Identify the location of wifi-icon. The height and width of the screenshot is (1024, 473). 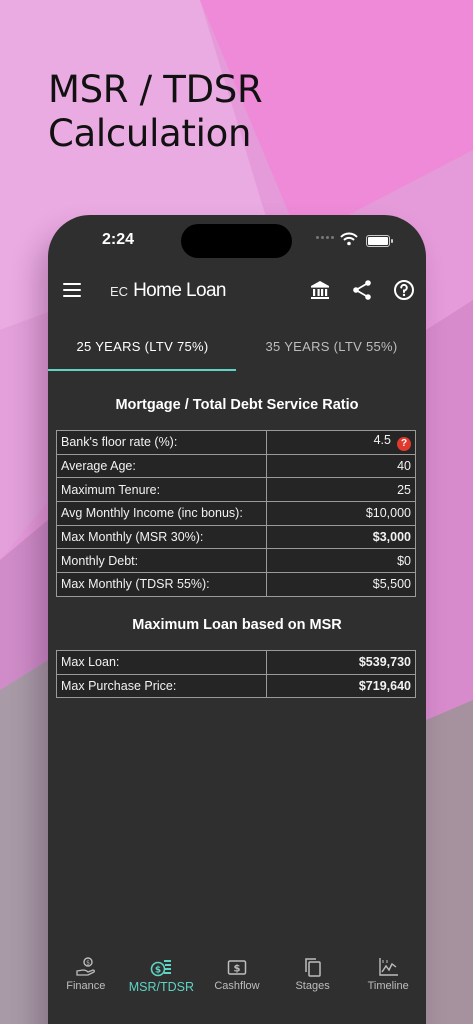
(349, 239).